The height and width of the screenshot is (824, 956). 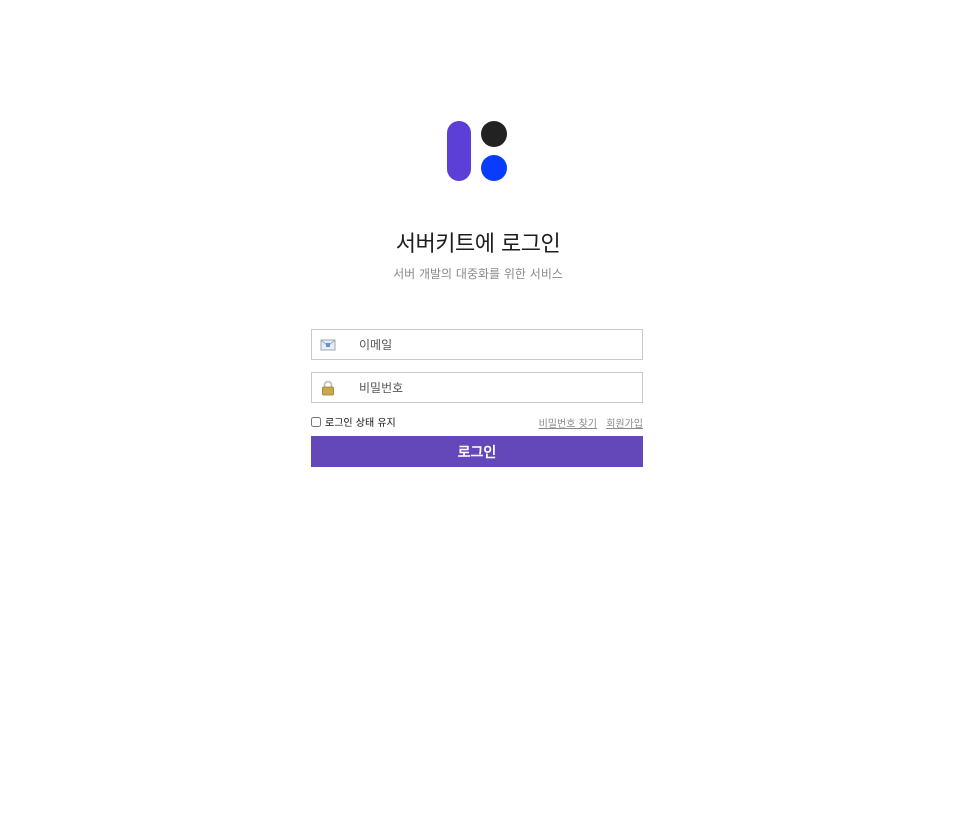 I want to click on password-input, so click(x=496, y=387).